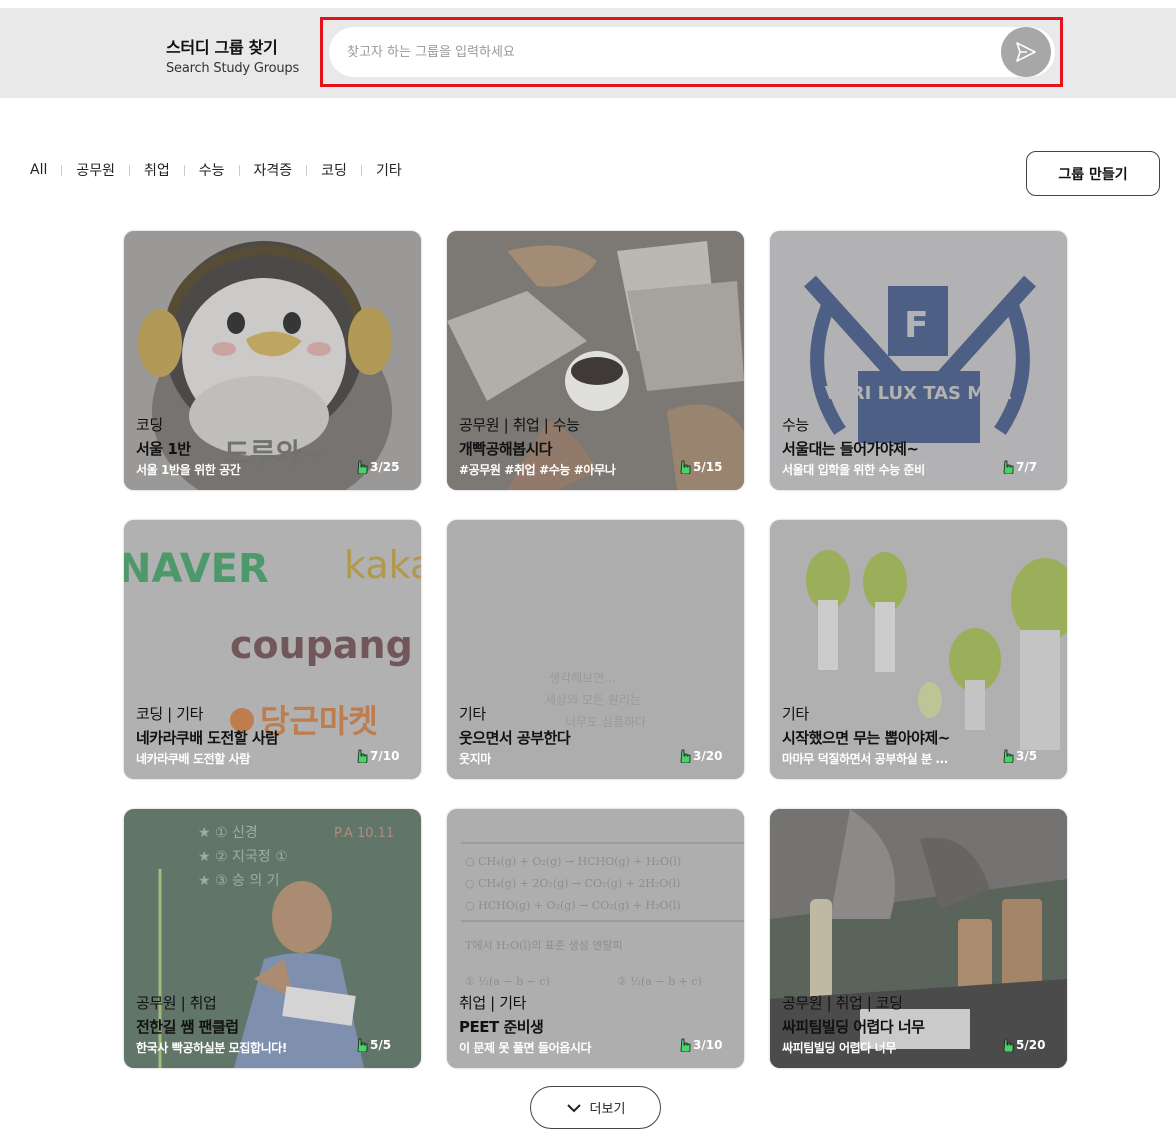 The height and width of the screenshot is (1142, 1176). What do you see at coordinates (233, 68) in the screenshot?
I see `page-subtitle: Search Study Groups` at bounding box center [233, 68].